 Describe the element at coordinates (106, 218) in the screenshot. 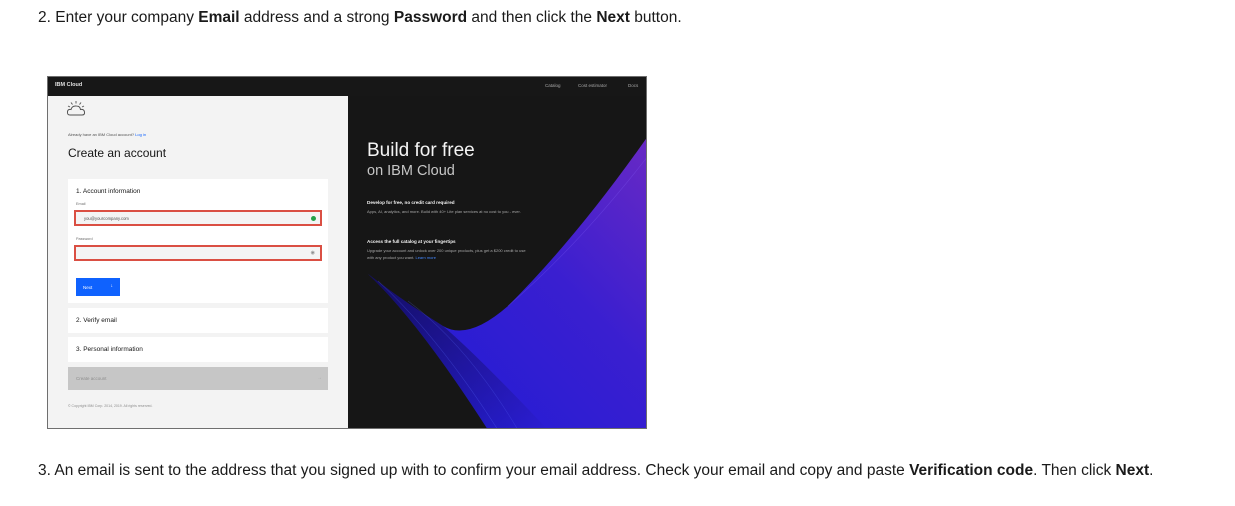

I see `email-value: you@yourcompany.com` at that location.